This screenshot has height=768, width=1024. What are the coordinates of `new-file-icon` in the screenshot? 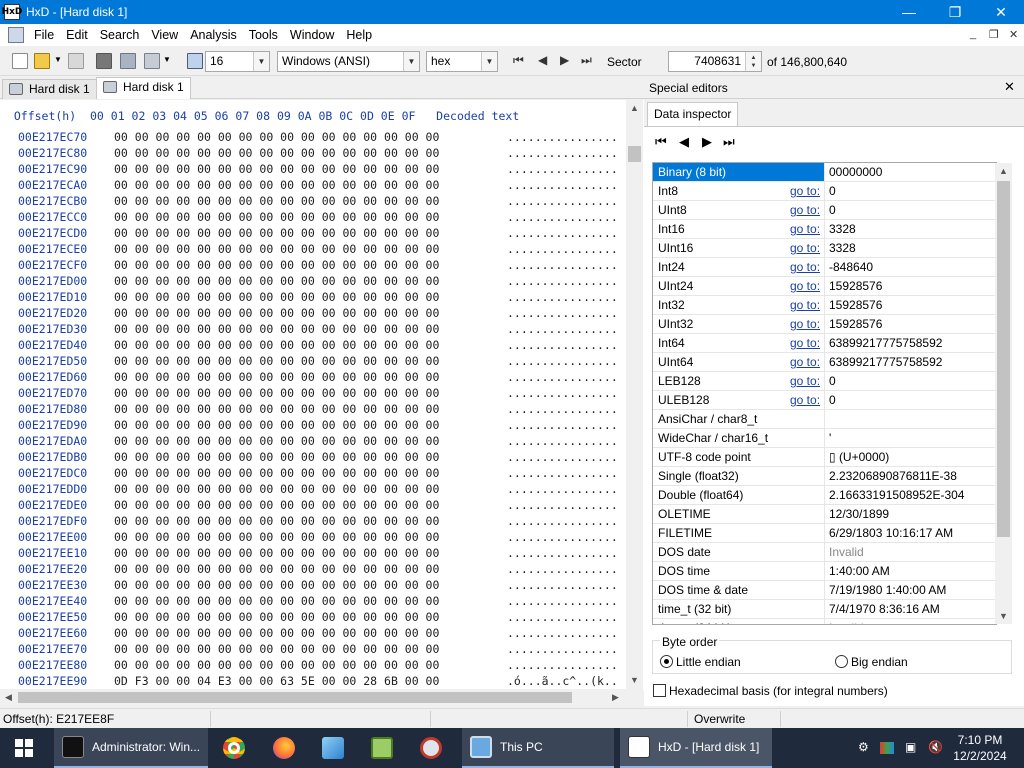 It's located at (20, 61).